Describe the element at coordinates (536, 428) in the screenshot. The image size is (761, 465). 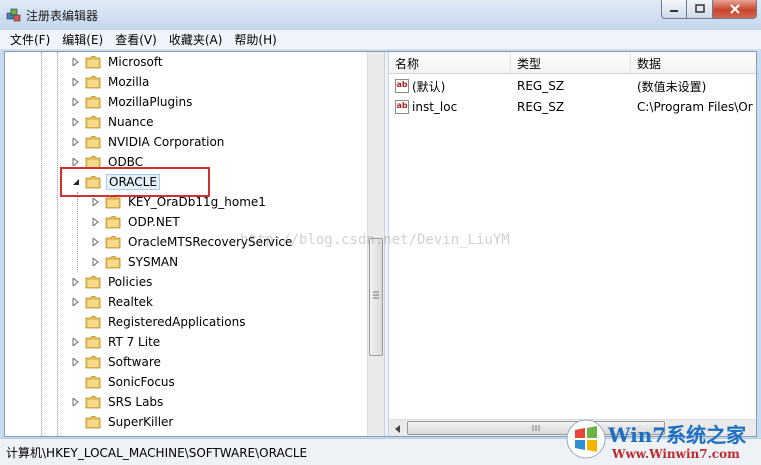
I see `list-scroll-thumb` at that location.